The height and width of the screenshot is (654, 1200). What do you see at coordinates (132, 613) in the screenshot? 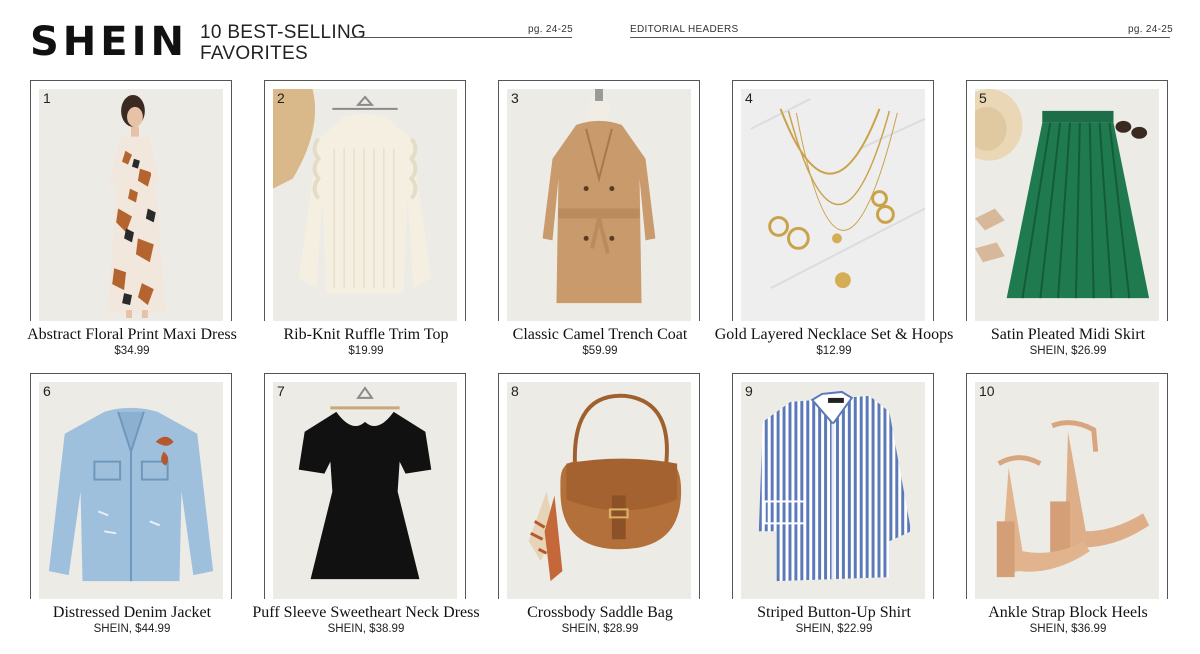
I see `product-name: Distressed Denim Jacket` at bounding box center [132, 613].